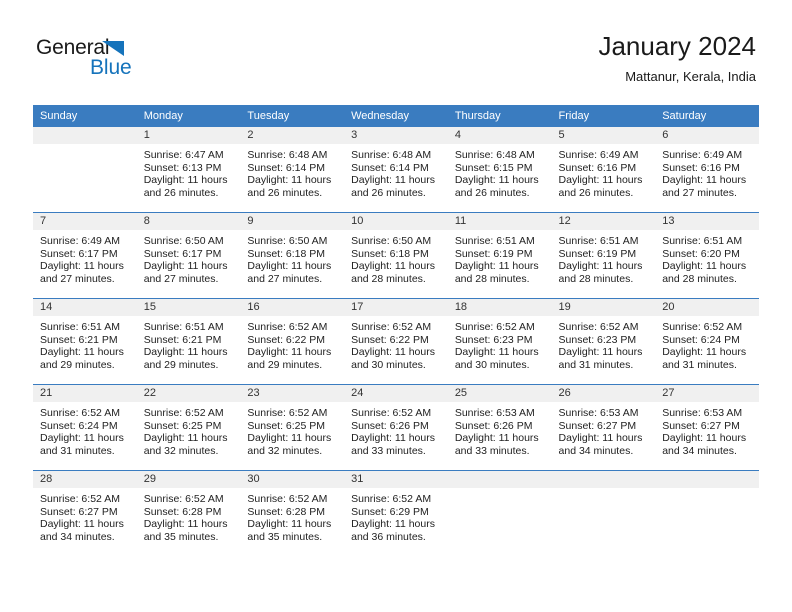  Describe the element at coordinates (182, 511) in the screenshot. I see `sunset-text: Sunset: 6:28 PM` at that location.